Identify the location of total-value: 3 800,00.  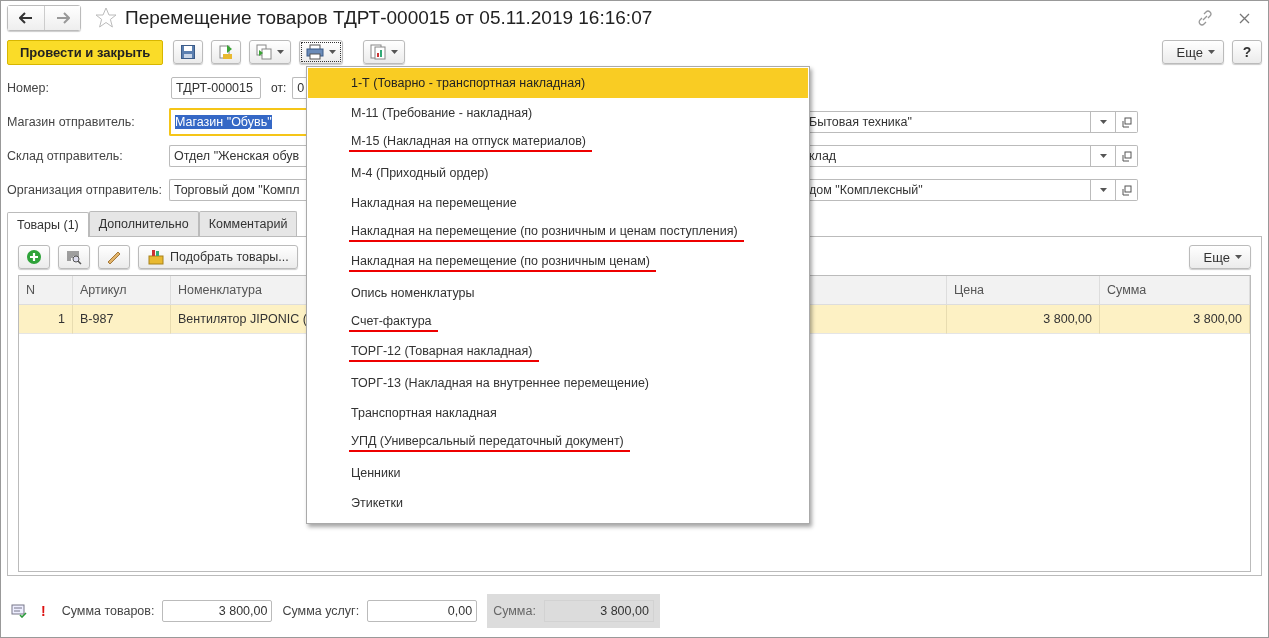
(598, 611).